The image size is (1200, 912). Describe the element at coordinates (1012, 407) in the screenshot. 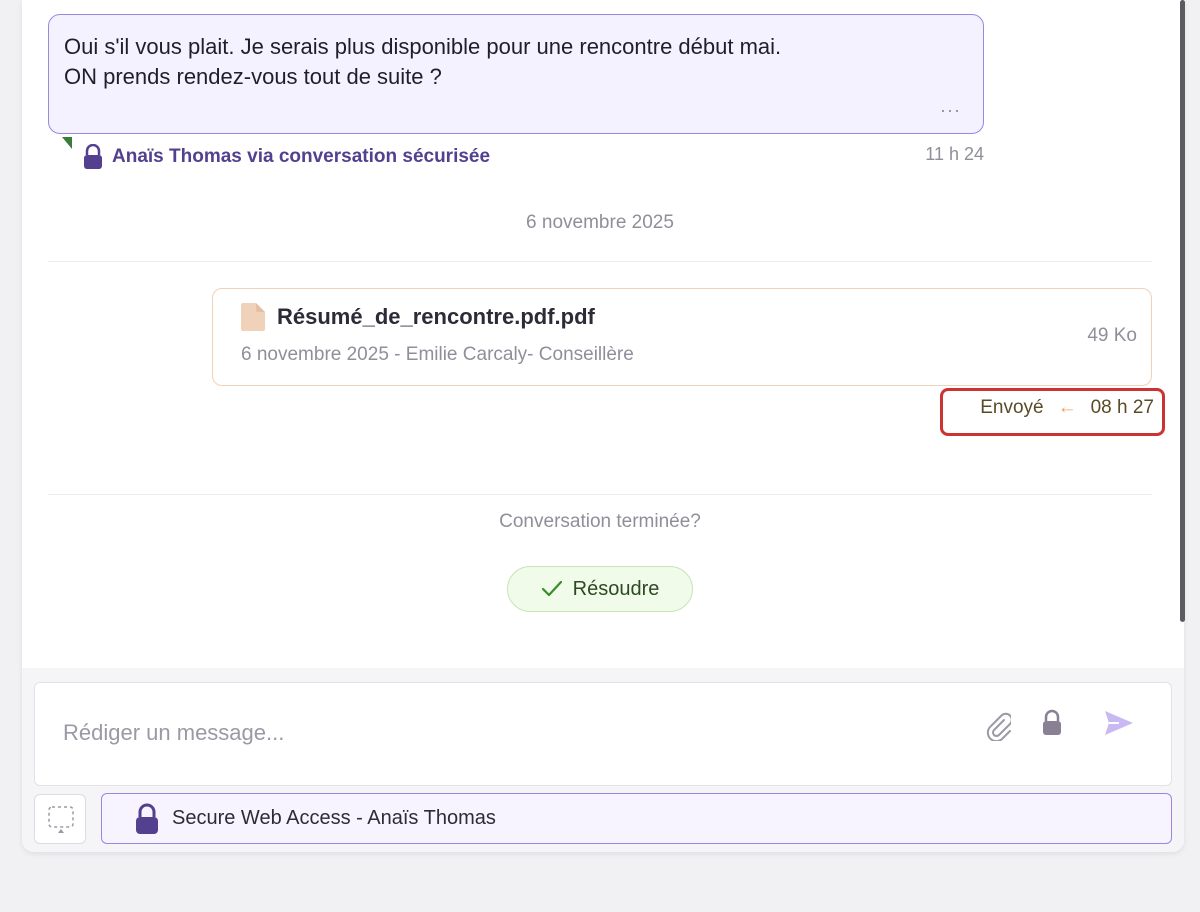

I see `status-label: Envoyé` at that location.